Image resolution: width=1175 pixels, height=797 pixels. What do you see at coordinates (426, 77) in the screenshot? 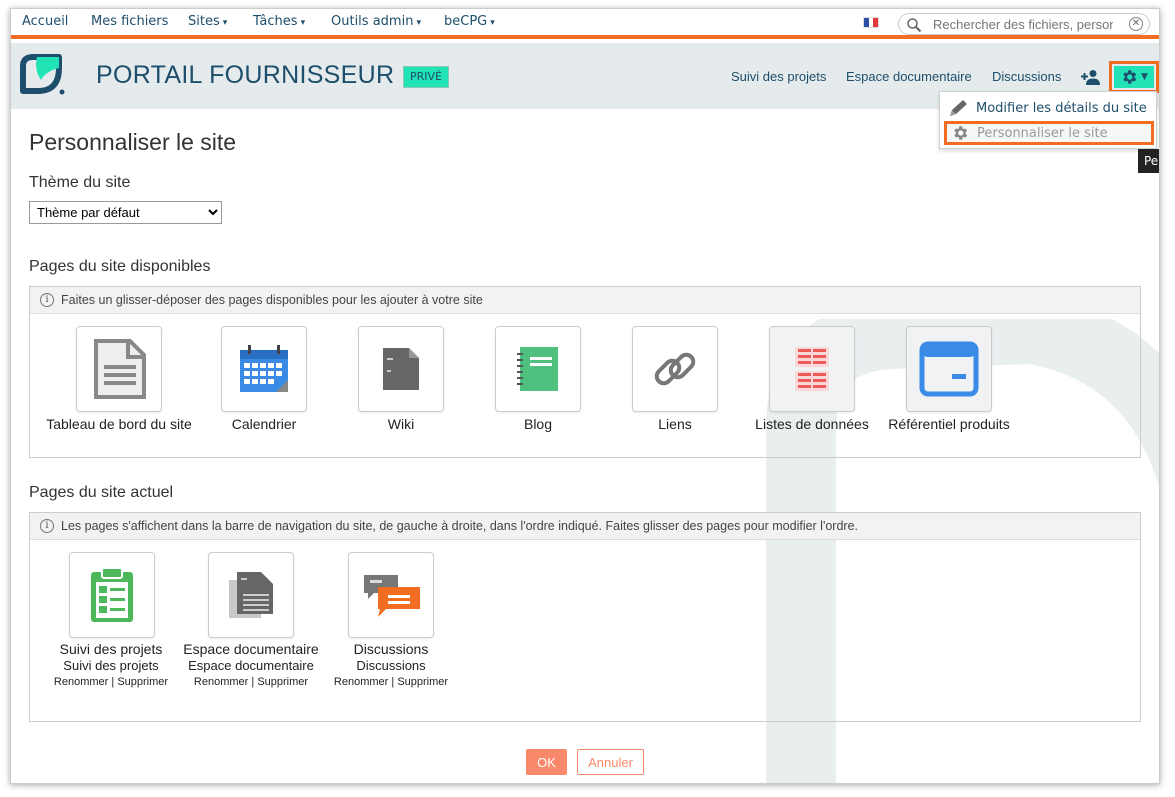
I see `visibility-badge: PRIVÉ` at bounding box center [426, 77].